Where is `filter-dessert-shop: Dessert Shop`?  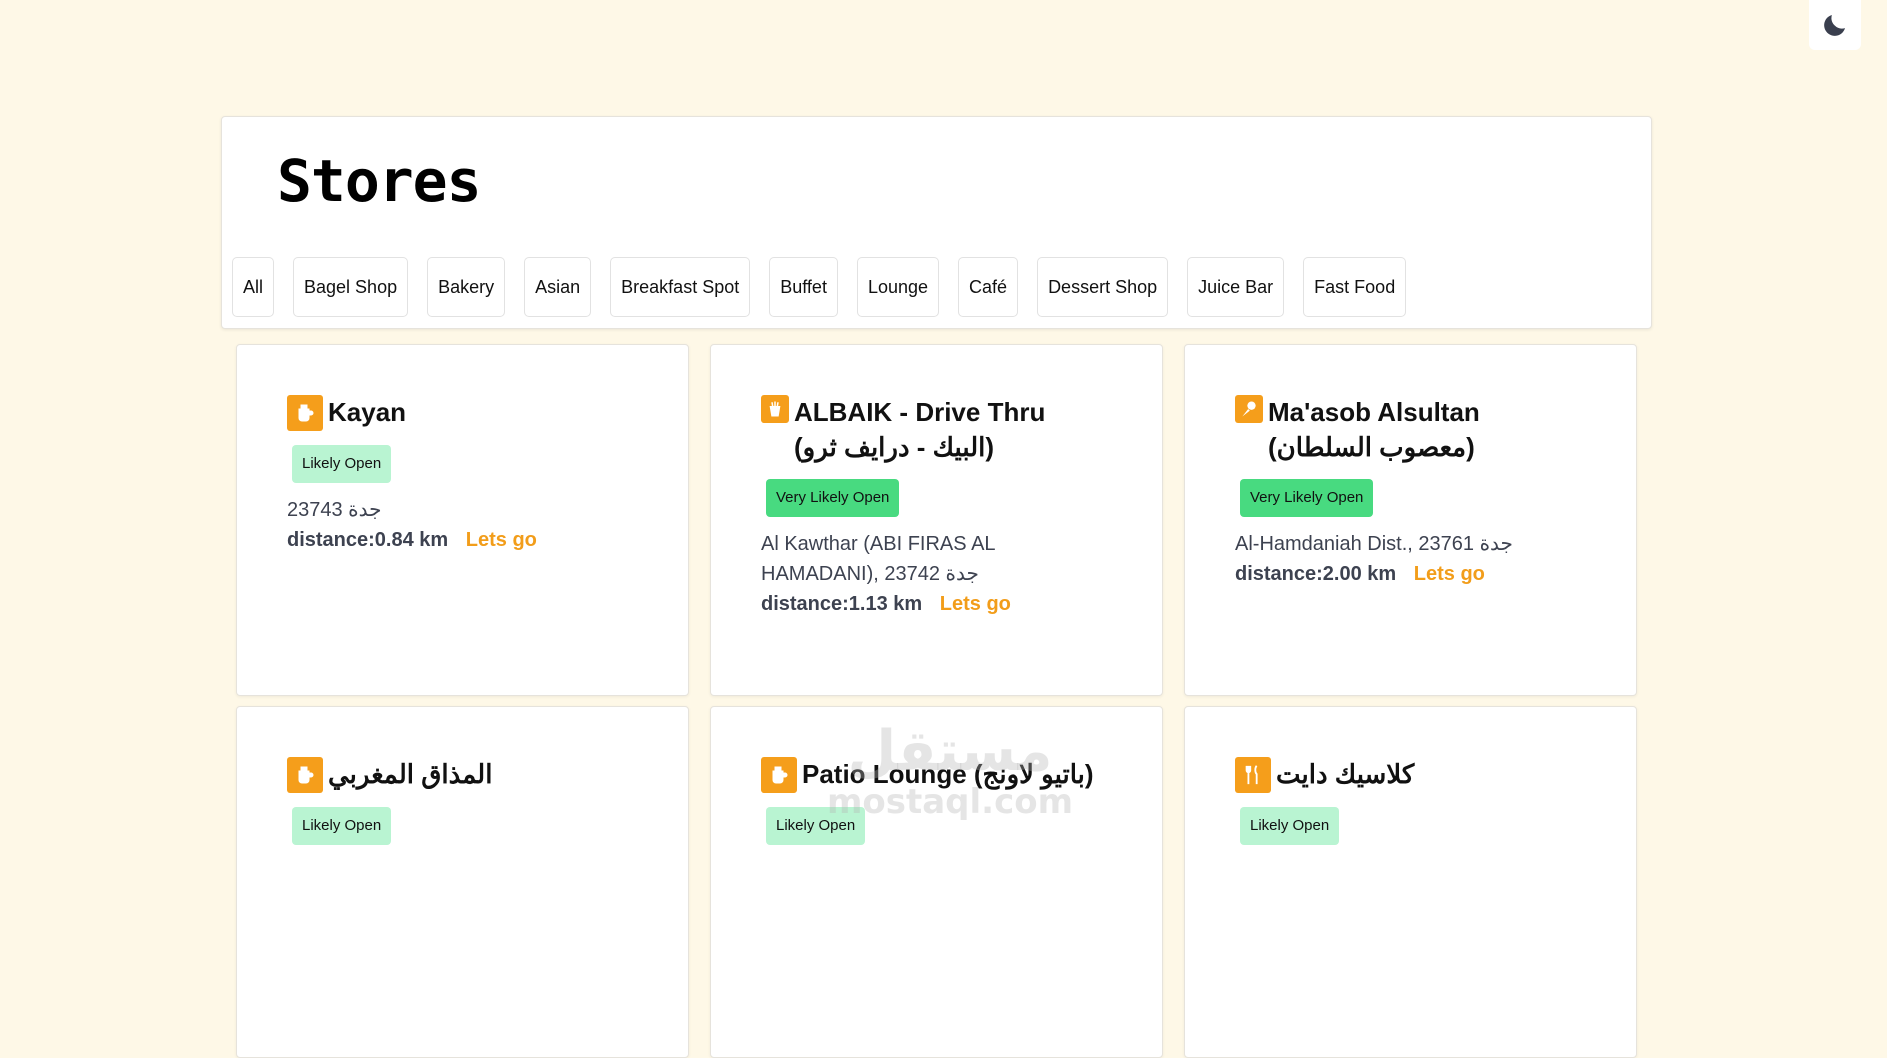
filter-dessert-shop: Dessert Shop is located at coordinates (1103, 287).